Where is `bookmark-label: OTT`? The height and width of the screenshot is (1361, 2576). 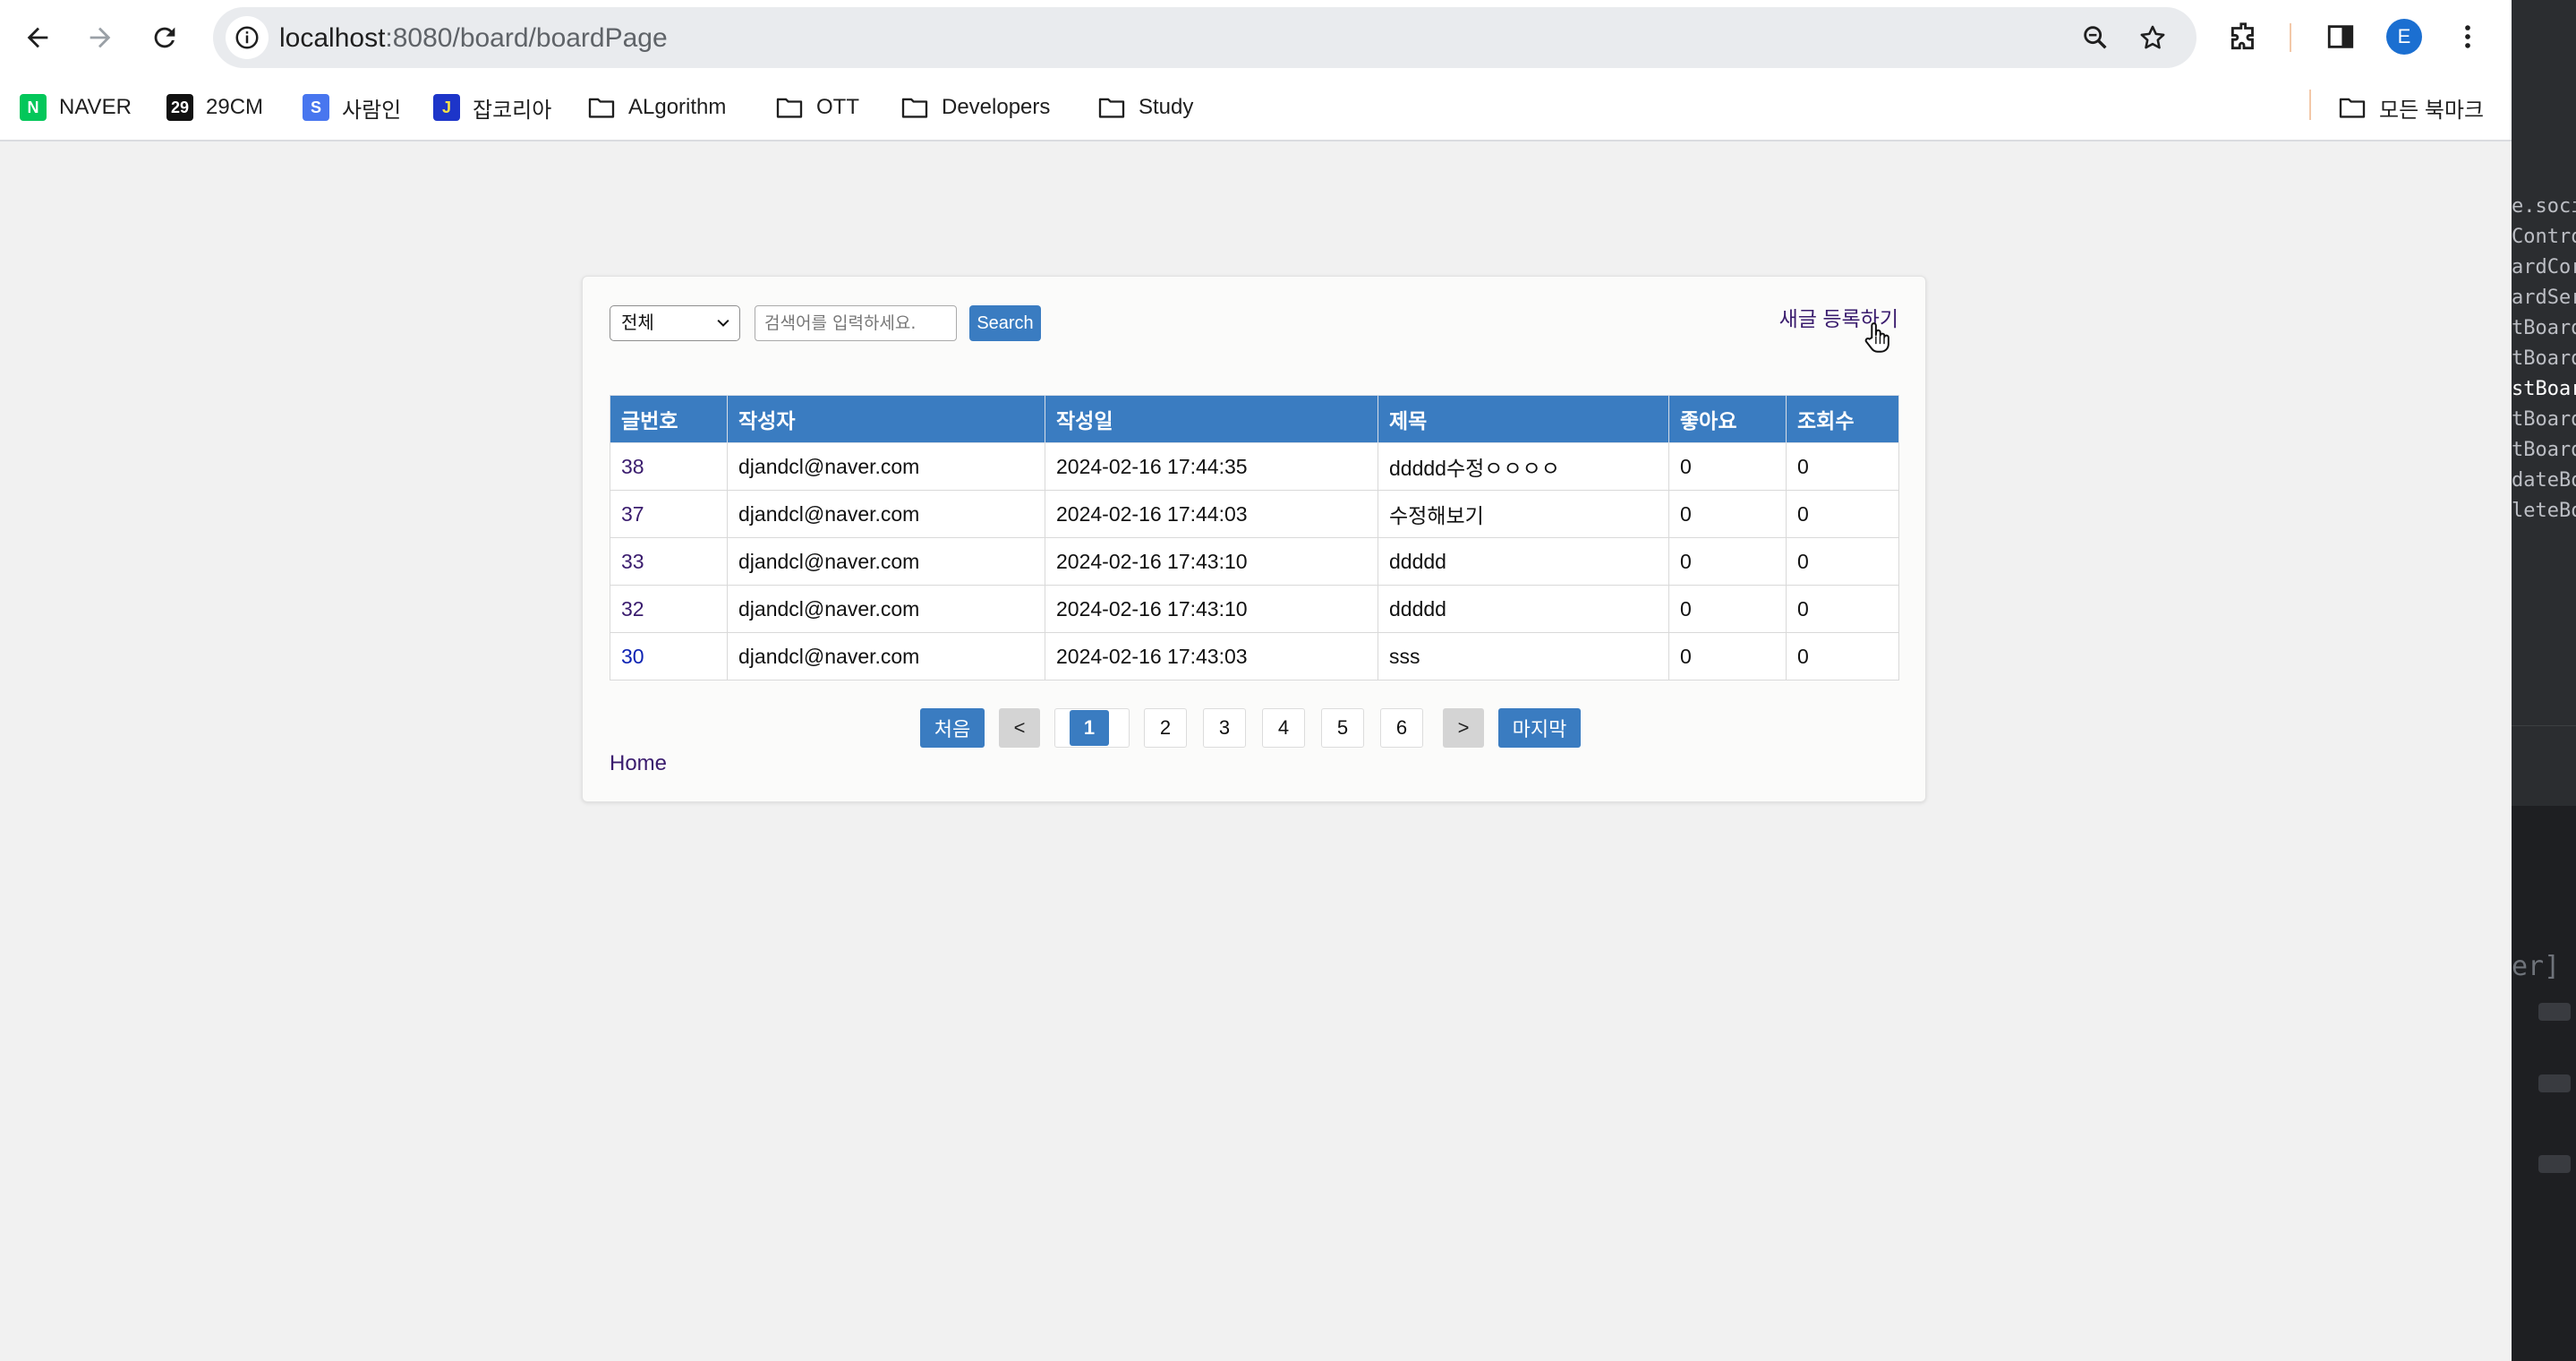 bookmark-label: OTT is located at coordinates (837, 107).